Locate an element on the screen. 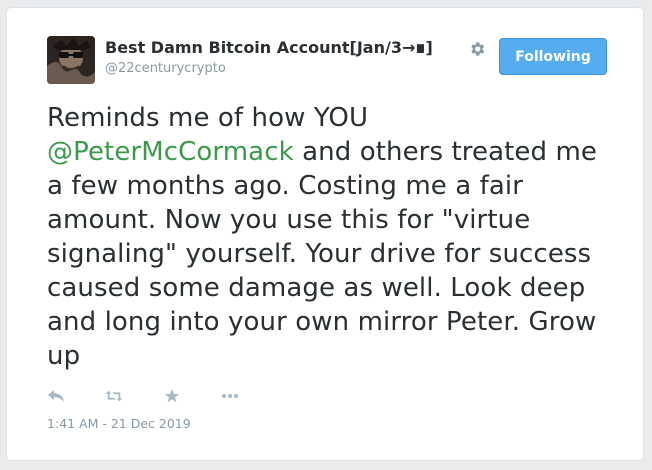 This screenshot has height=470, width=652. avatar is located at coordinates (71, 60).